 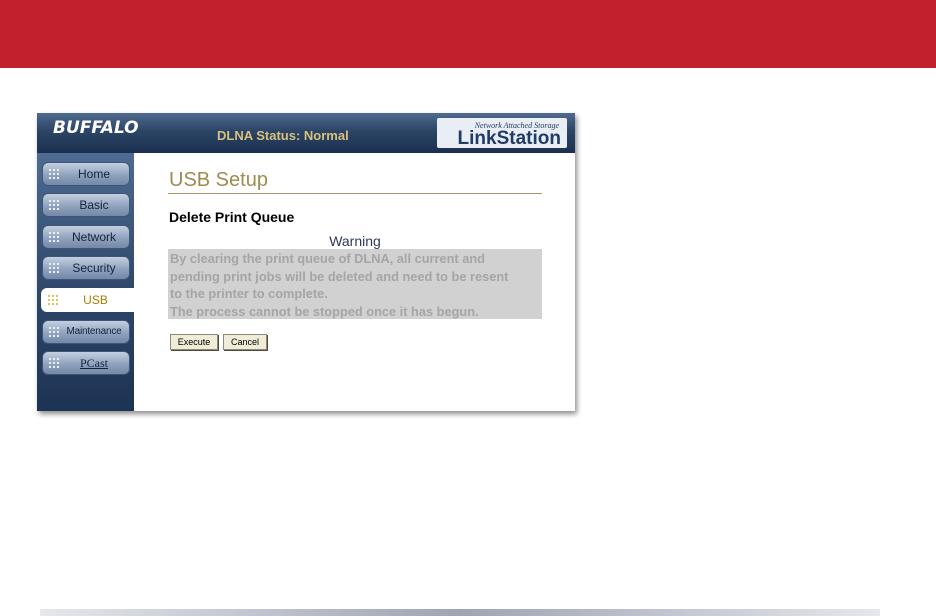 What do you see at coordinates (96, 128) in the screenshot?
I see `buffalo-logo: BUFFALO` at bounding box center [96, 128].